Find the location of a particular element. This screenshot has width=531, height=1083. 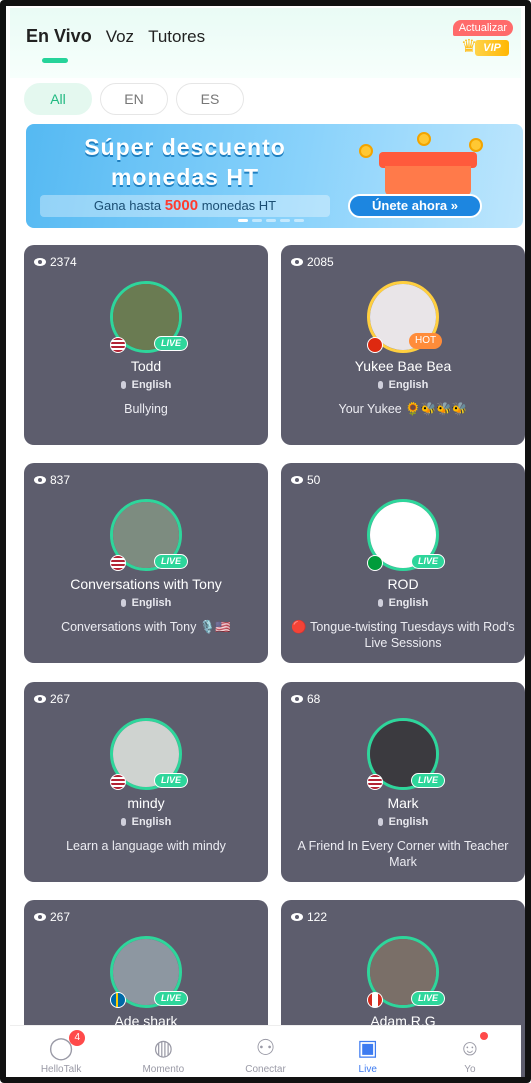

tab-voz: Voz is located at coordinates (120, 37).